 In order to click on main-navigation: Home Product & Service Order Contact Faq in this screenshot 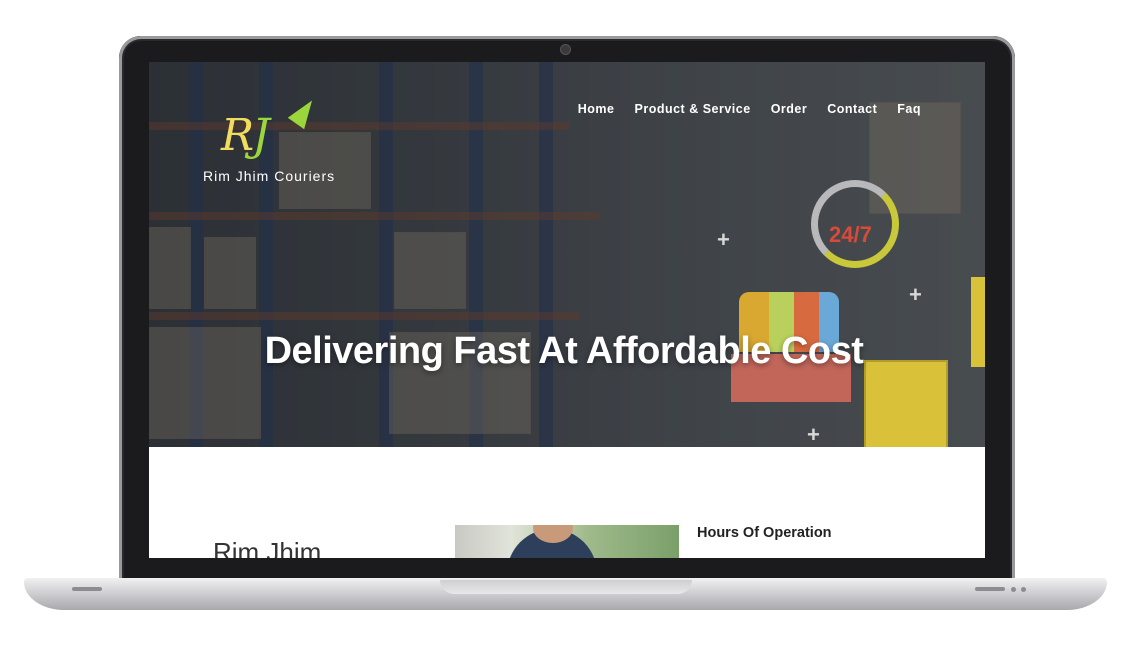, I will do `click(749, 109)`.